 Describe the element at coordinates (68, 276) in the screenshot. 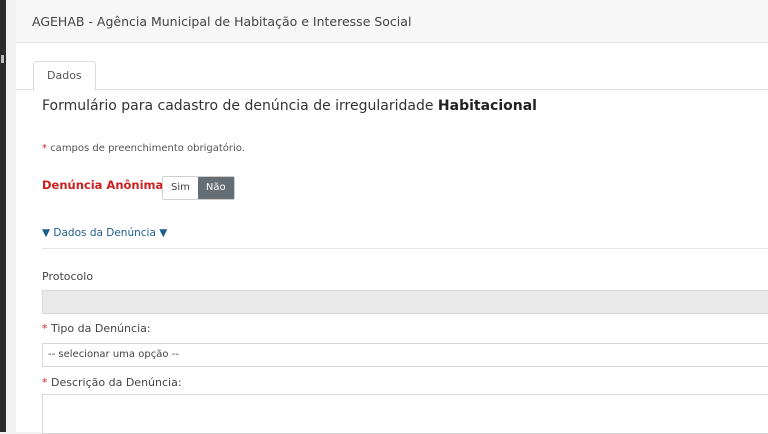

I see `protocolo-label: Protocolo` at that location.